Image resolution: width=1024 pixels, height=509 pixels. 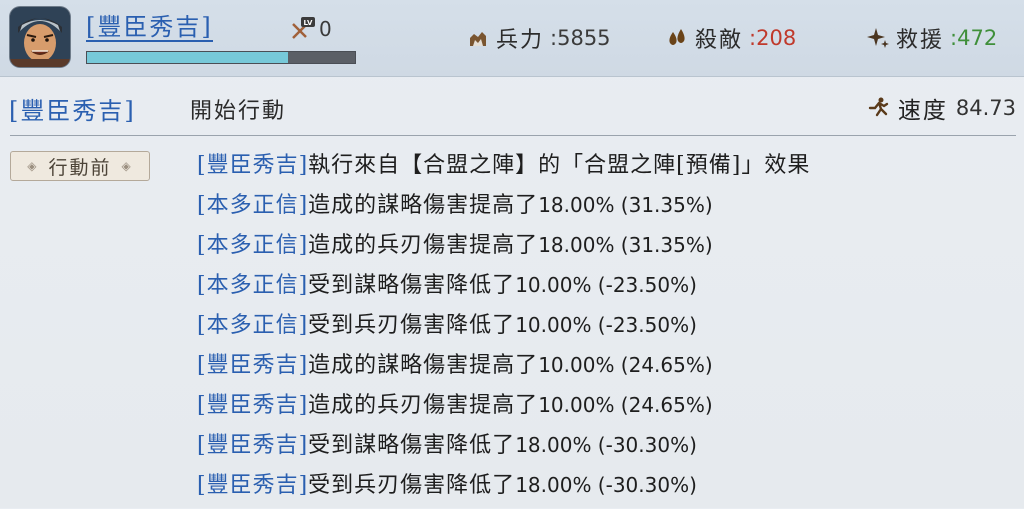 What do you see at coordinates (303, 28) in the screenshot?
I see `crossed-swords-level-icon: LV` at bounding box center [303, 28].